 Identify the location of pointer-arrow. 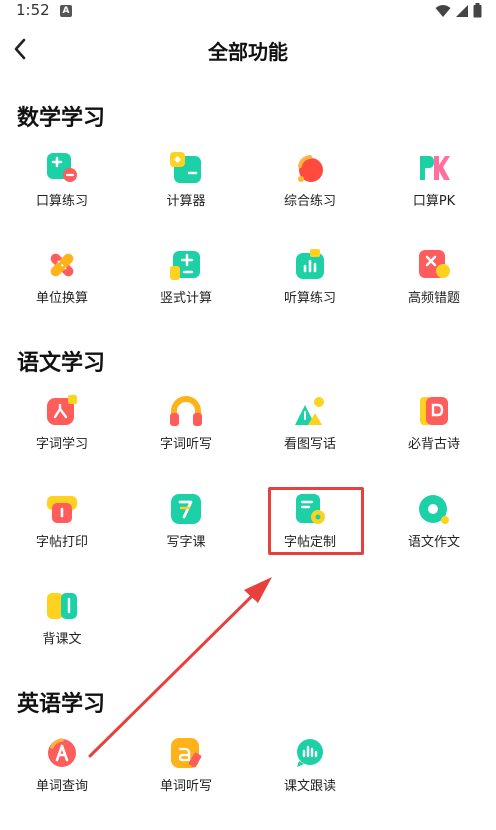
(180, 667).